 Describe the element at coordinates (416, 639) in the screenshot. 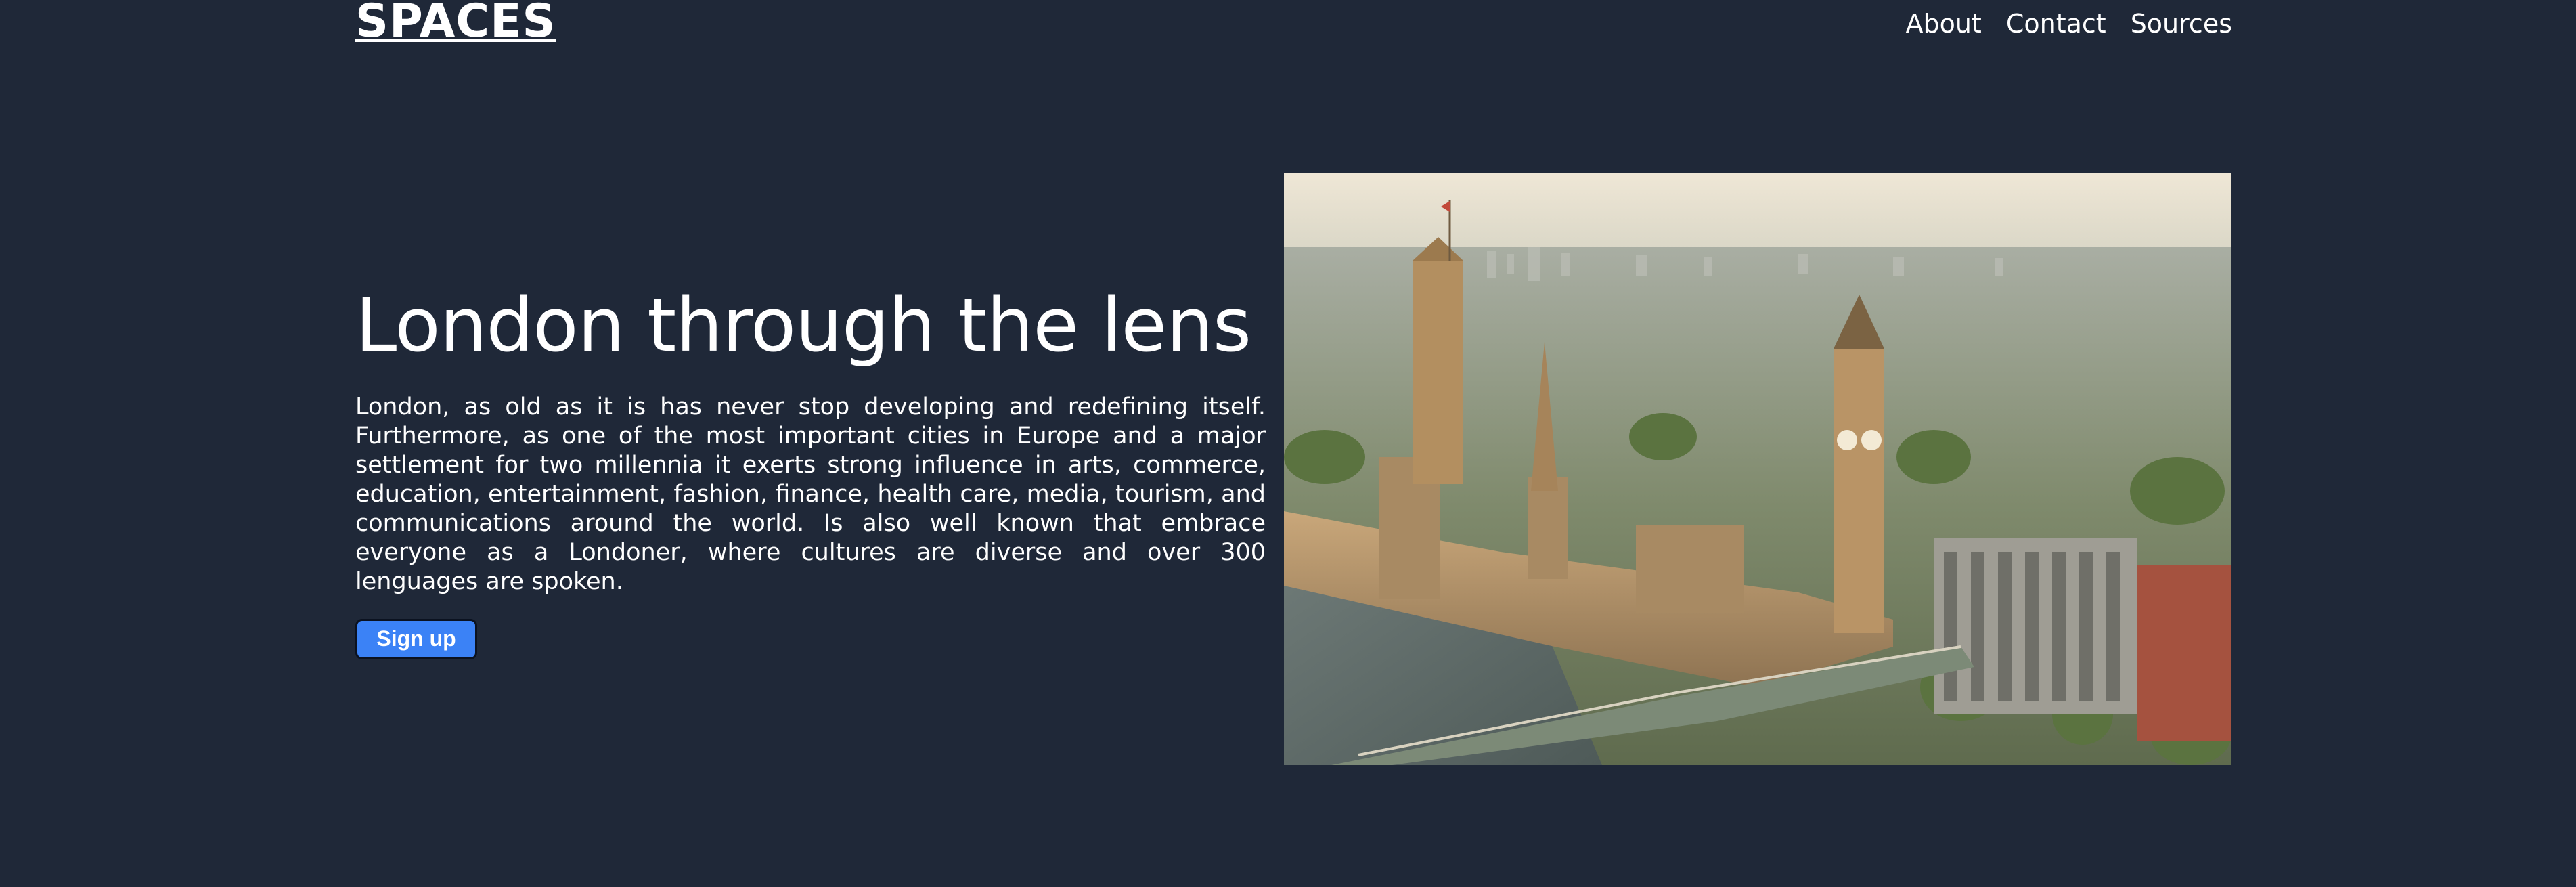

I see `sign-up-button: Sign up` at that location.